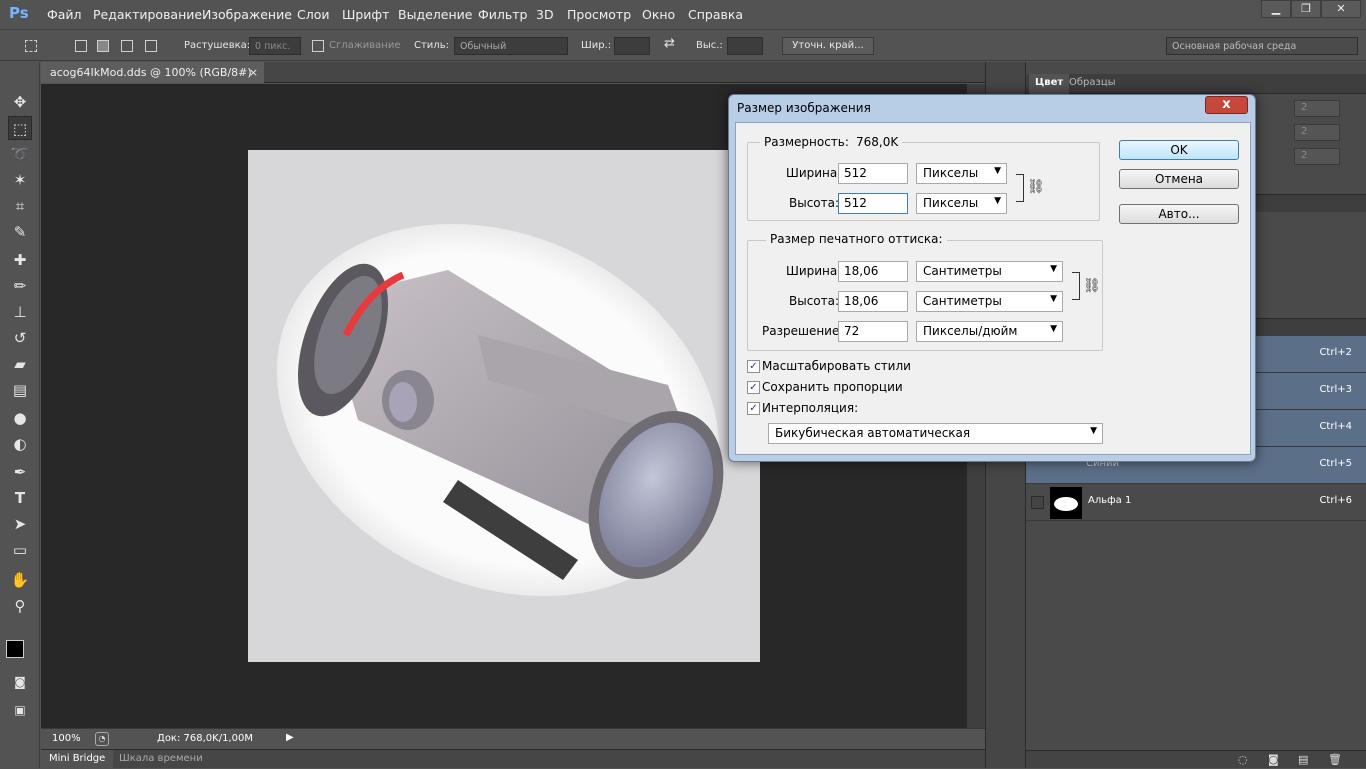 Image resolution: width=1366 pixels, height=769 pixels. Describe the element at coordinates (1243, 759) in the screenshot. I see `load-selection-icon: ◌` at that location.